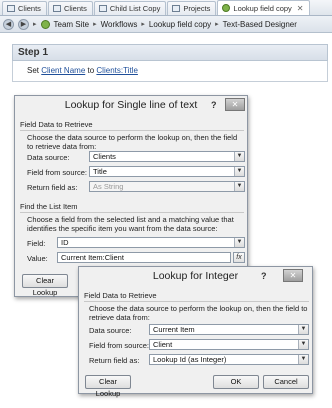 This screenshot has width=332, height=408. What do you see at coordinates (63, 70) in the screenshot?
I see `field-link: Client Name` at bounding box center [63, 70].